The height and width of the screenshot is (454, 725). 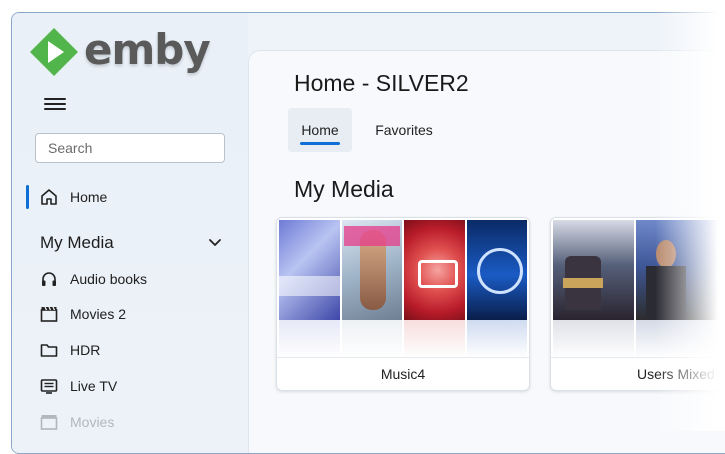 I want to click on folder-icon, so click(x=49, y=350).